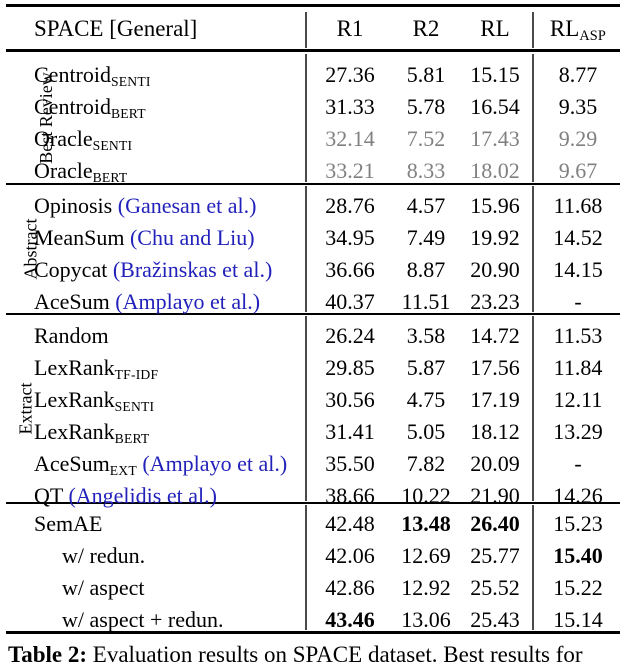  Describe the element at coordinates (495, 138) in the screenshot. I see `cell-rl: 17.43` at that location.